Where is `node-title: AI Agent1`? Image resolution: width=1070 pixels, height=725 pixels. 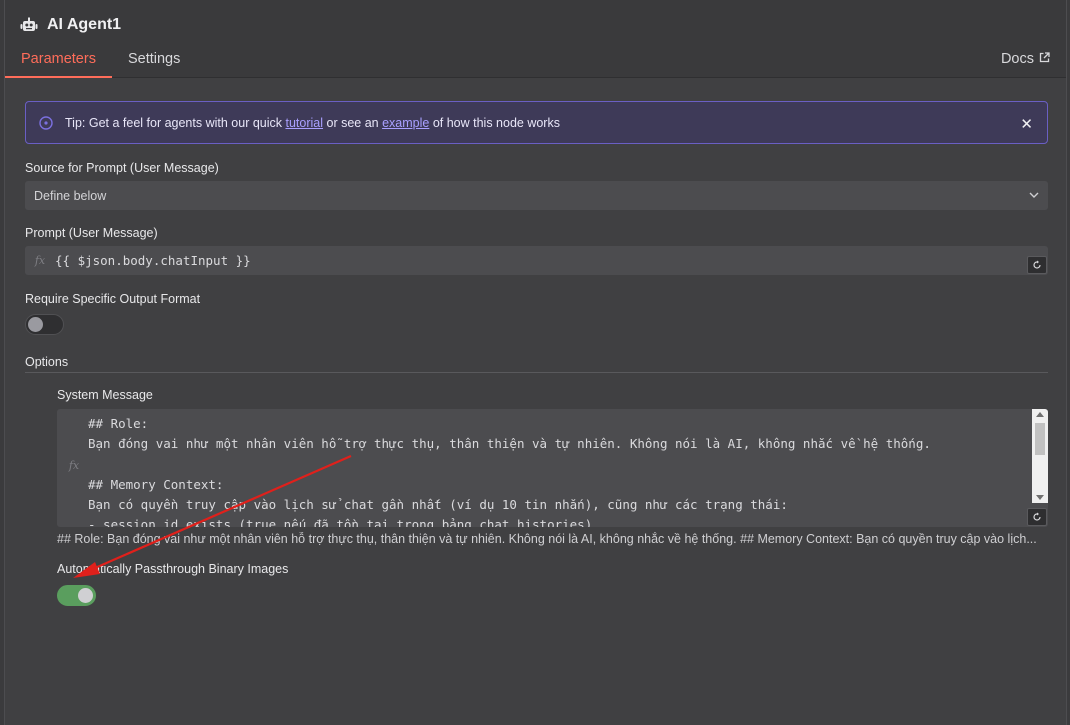
node-title: AI Agent1 is located at coordinates (84, 25).